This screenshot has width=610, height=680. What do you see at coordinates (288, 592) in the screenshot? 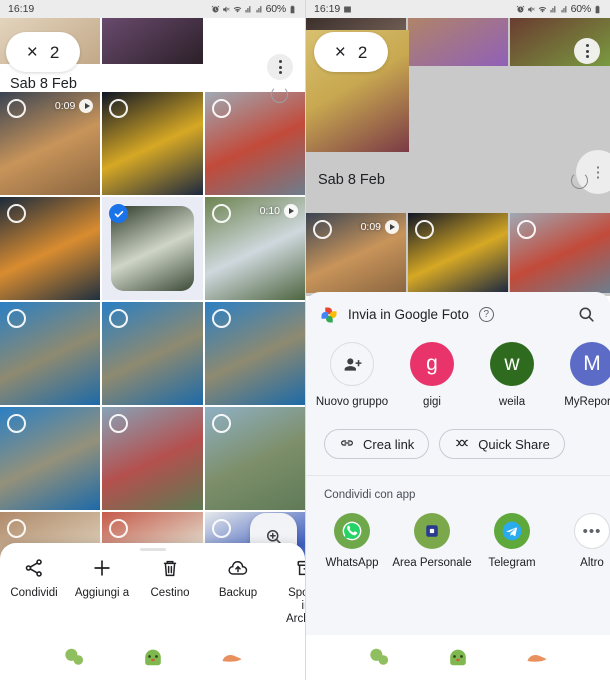
I see `action-archive: Sposta in Archivio` at bounding box center [288, 592].